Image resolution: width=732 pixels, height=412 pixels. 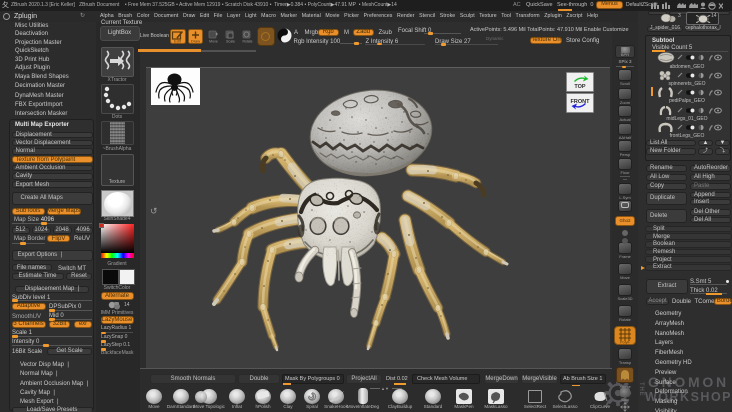 What do you see at coordinates (195, 40) in the screenshot?
I see `svg-text: Draw` at bounding box center [195, 40].